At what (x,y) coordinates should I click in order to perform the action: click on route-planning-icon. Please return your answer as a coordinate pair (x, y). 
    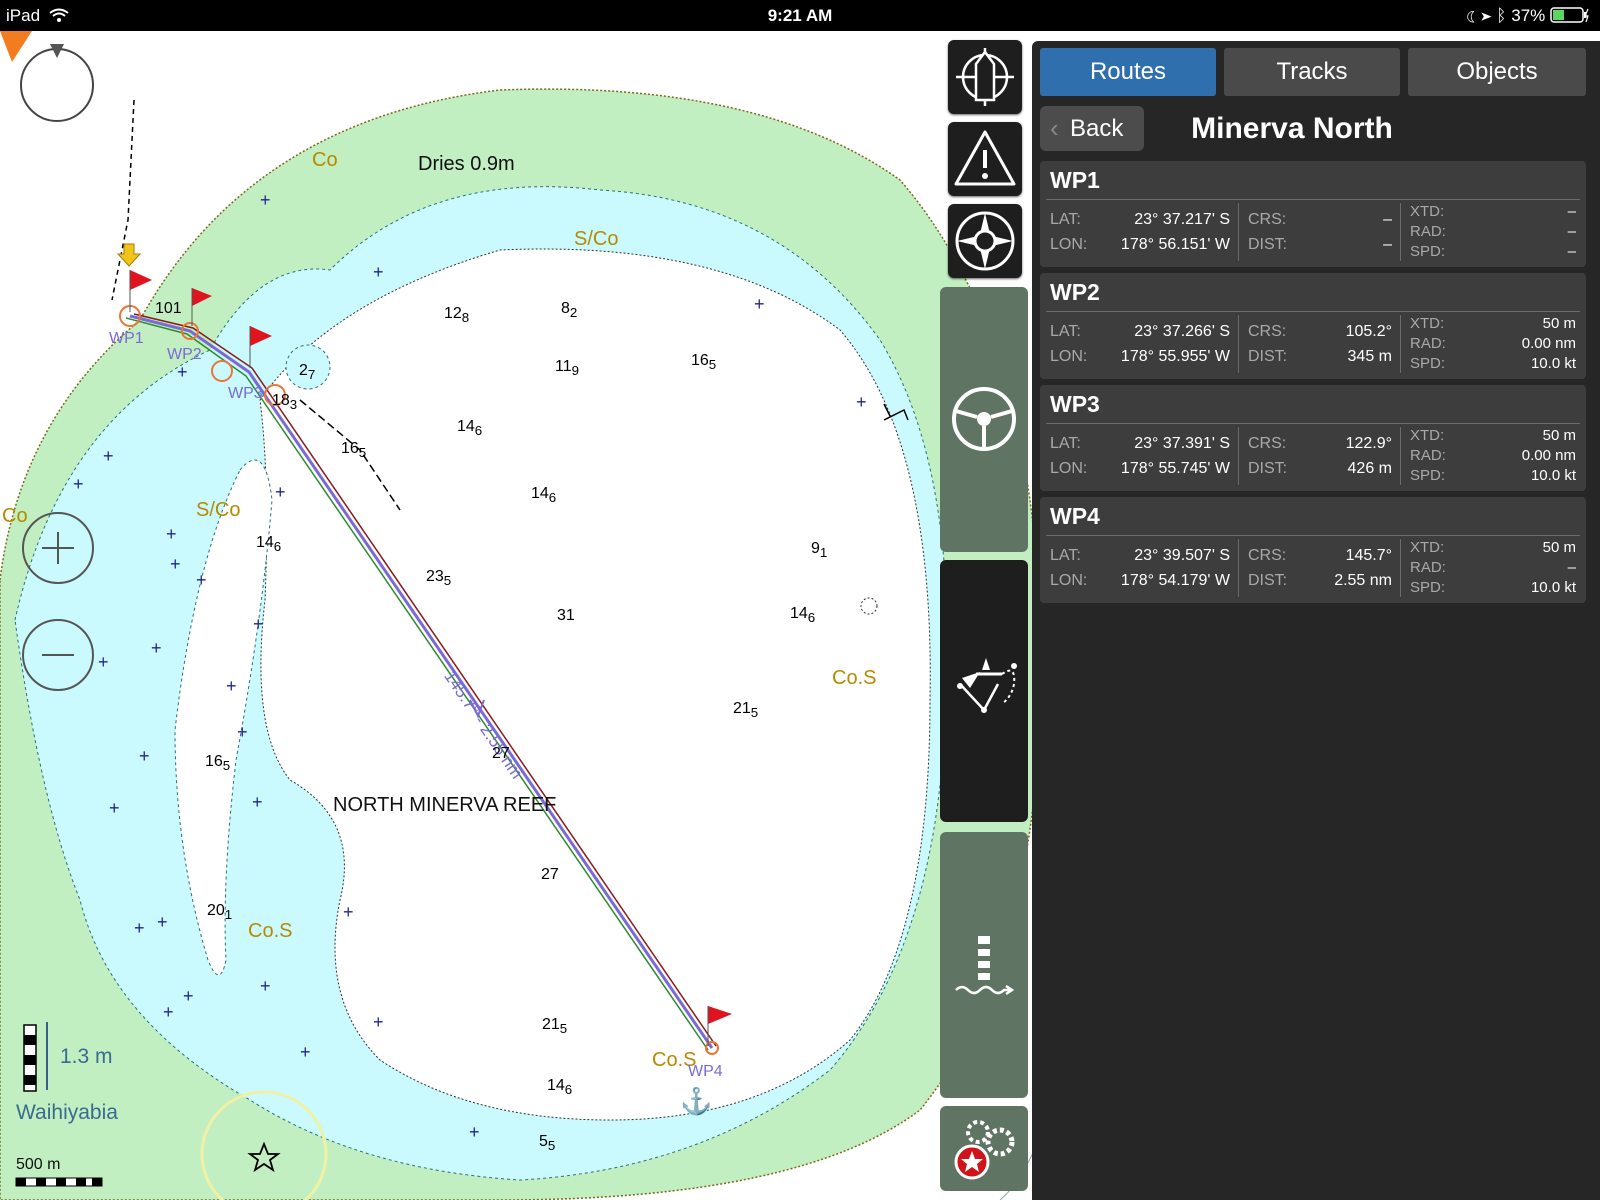
    Looking at the image, I should click on (987, 685).